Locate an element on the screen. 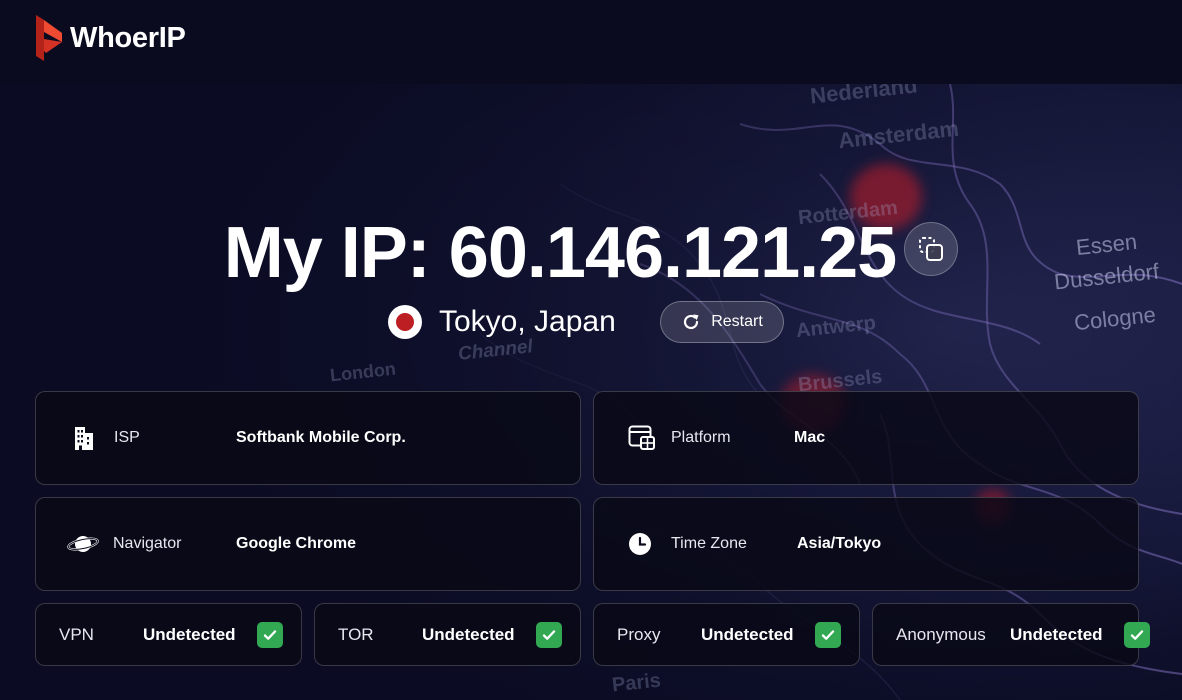 Image resolution: width=1182 pixels, height=700 pixels. navigator-value: Google Chrome is located at coordinates (296, 543).